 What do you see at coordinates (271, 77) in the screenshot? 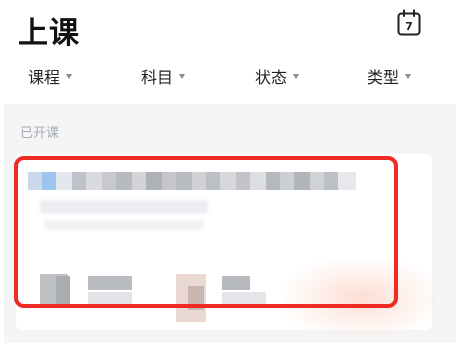
I see `filter-status-label: 状态` at bounding box center [271, 77].